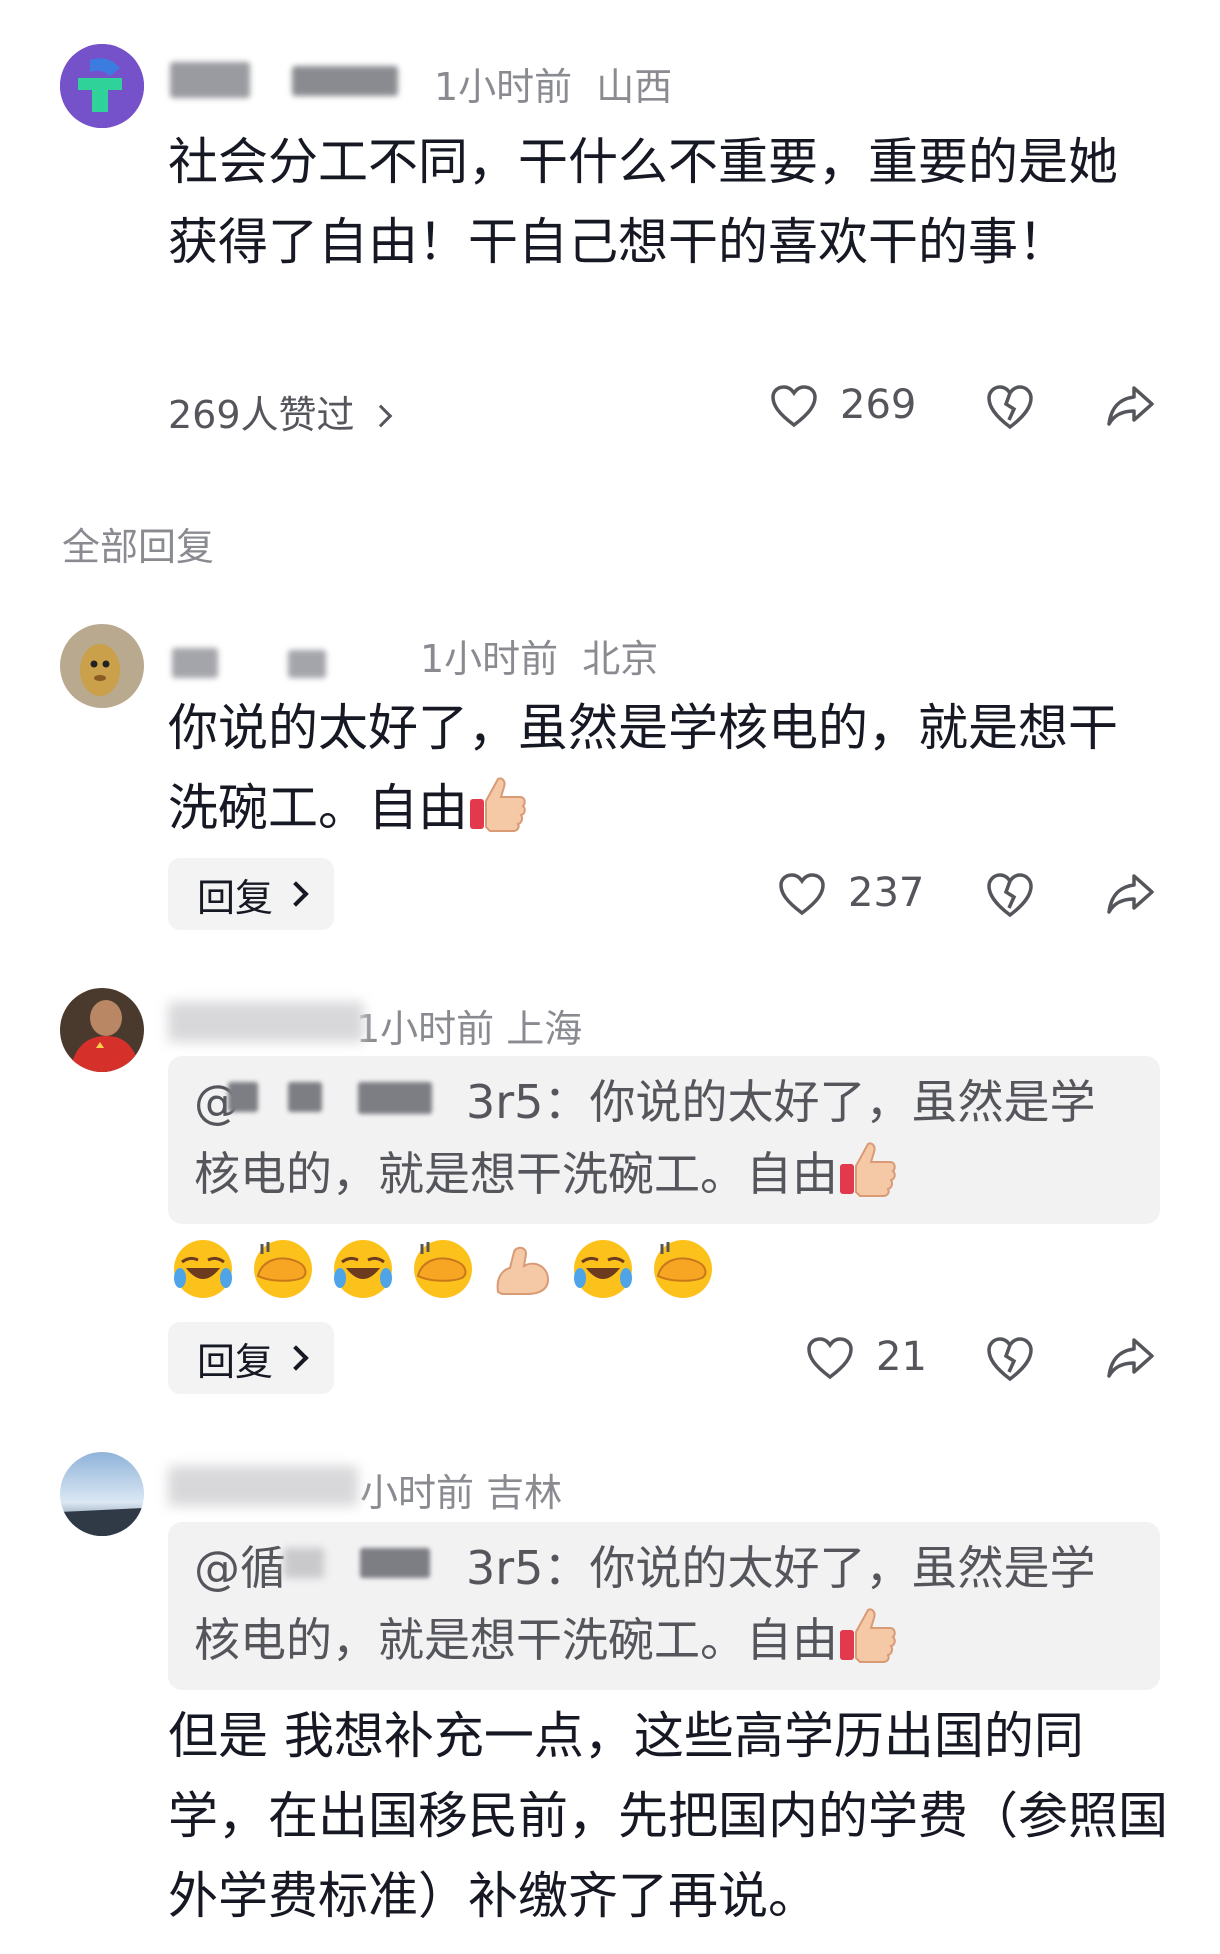  I want to click on mention-prefix: @循, so click(240, 1568).